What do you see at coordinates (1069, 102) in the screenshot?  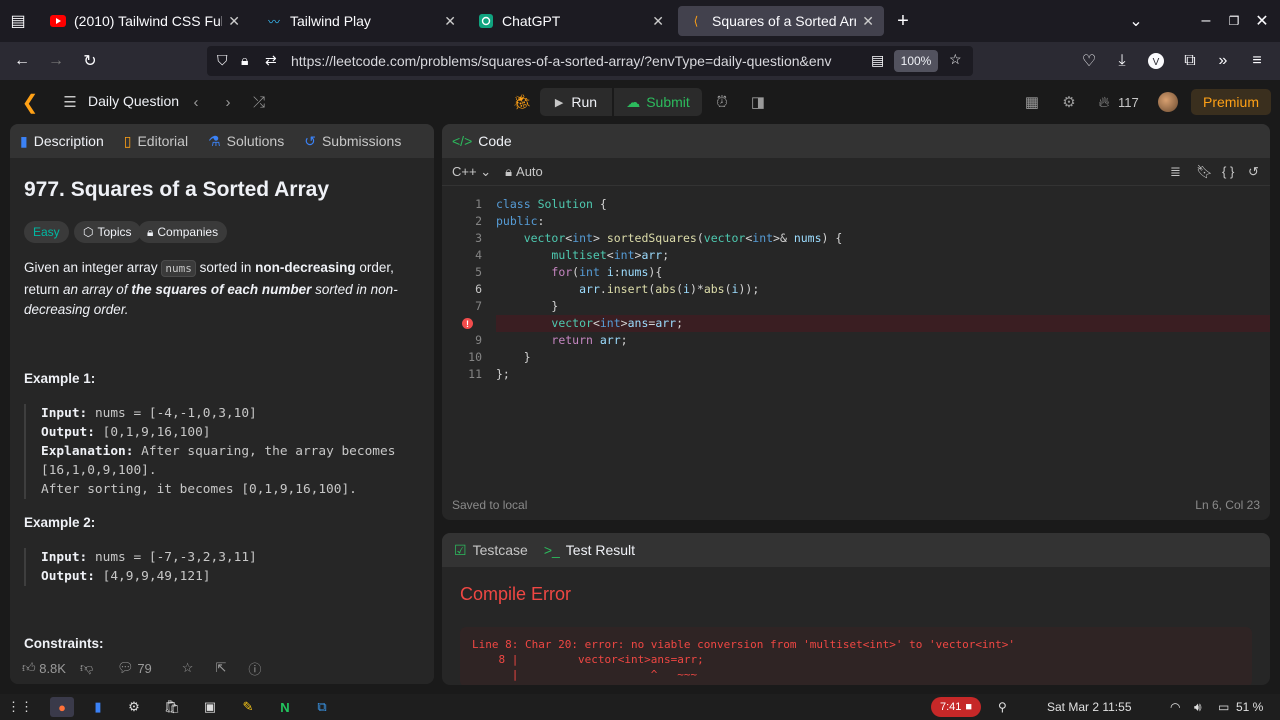 I see `gear-icon: ⚙` at bounding box center [1069, 102].